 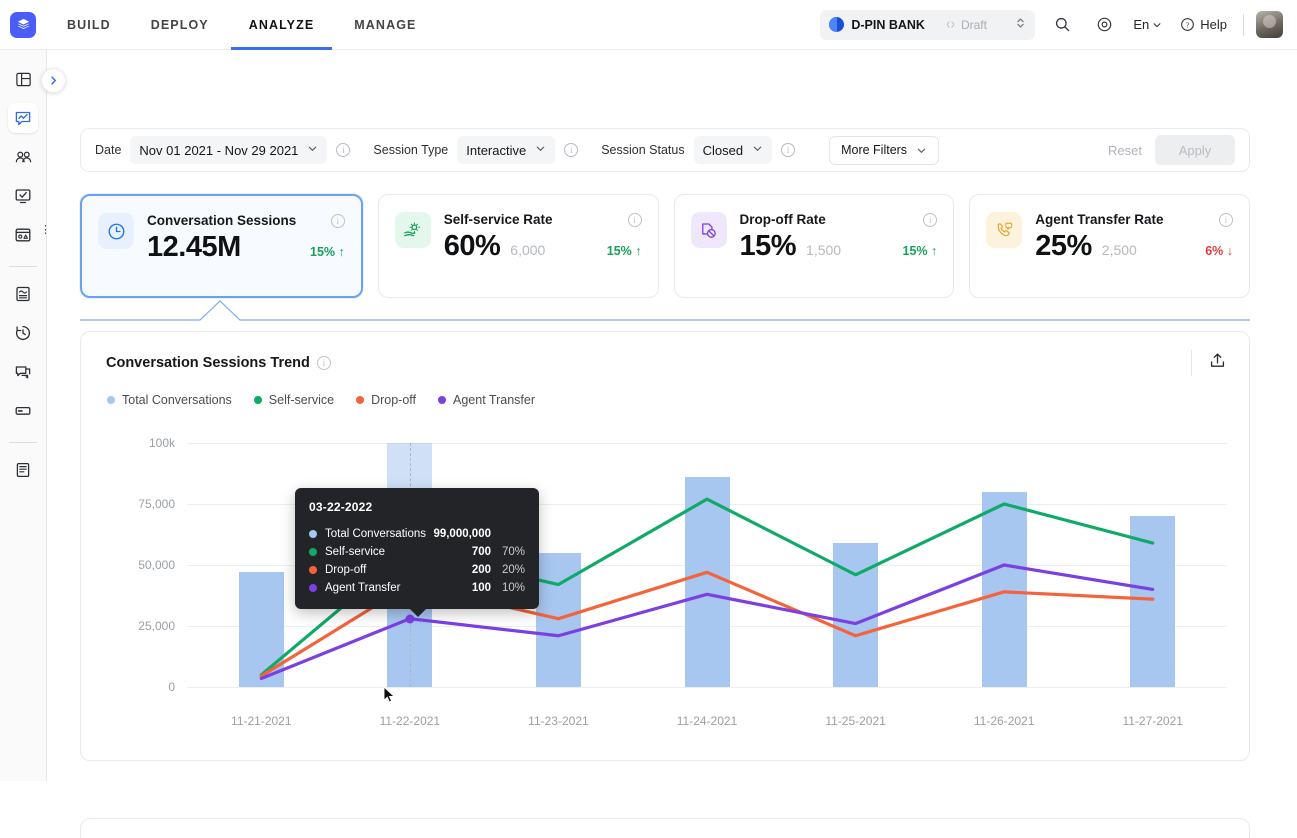 What do you see at coordinates (89, 25) in the screenshot?
I see `nav-item-build: BUILD` at bounding box center [89, 25].